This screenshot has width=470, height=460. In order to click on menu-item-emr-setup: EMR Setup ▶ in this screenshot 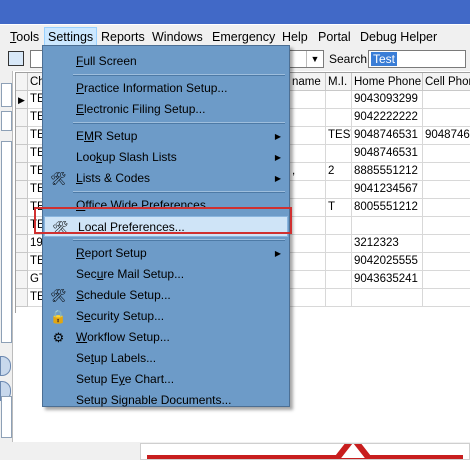, I will do `click(166, 136)`.